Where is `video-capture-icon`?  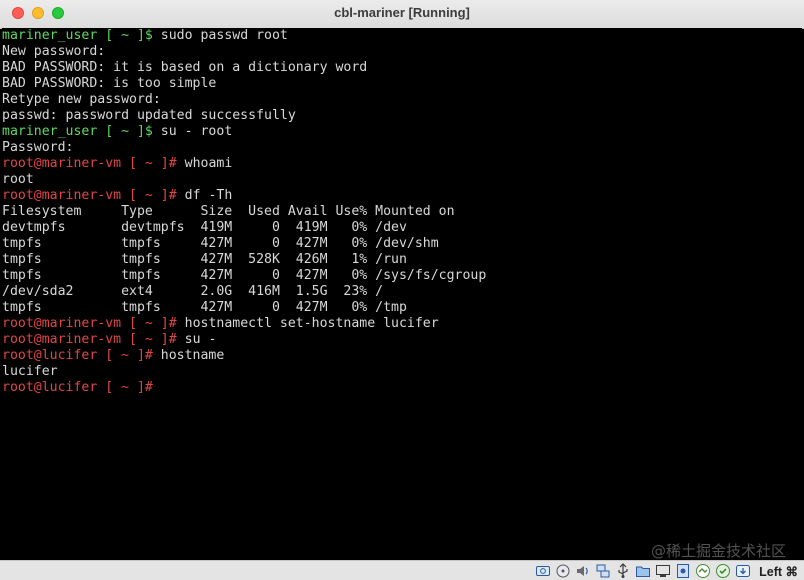
video-capture-icon is located at coordinates (683, 571).